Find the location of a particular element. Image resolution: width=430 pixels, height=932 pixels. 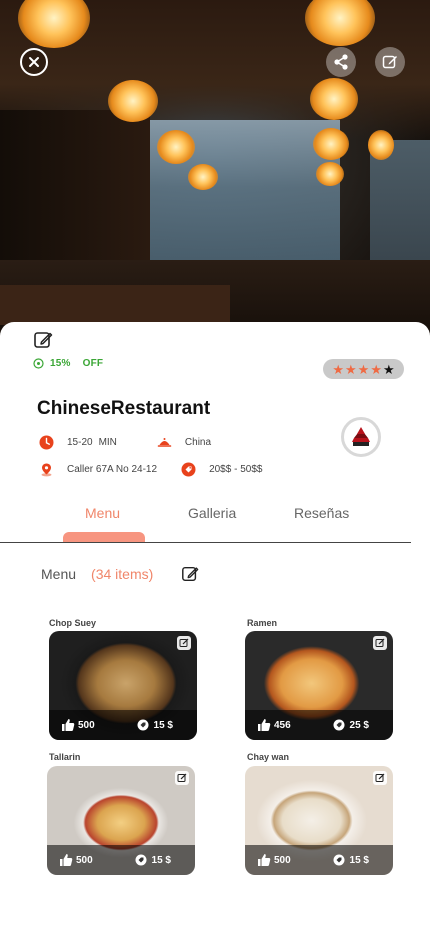

cuisine-type: China is located at coordinates (198, 442).